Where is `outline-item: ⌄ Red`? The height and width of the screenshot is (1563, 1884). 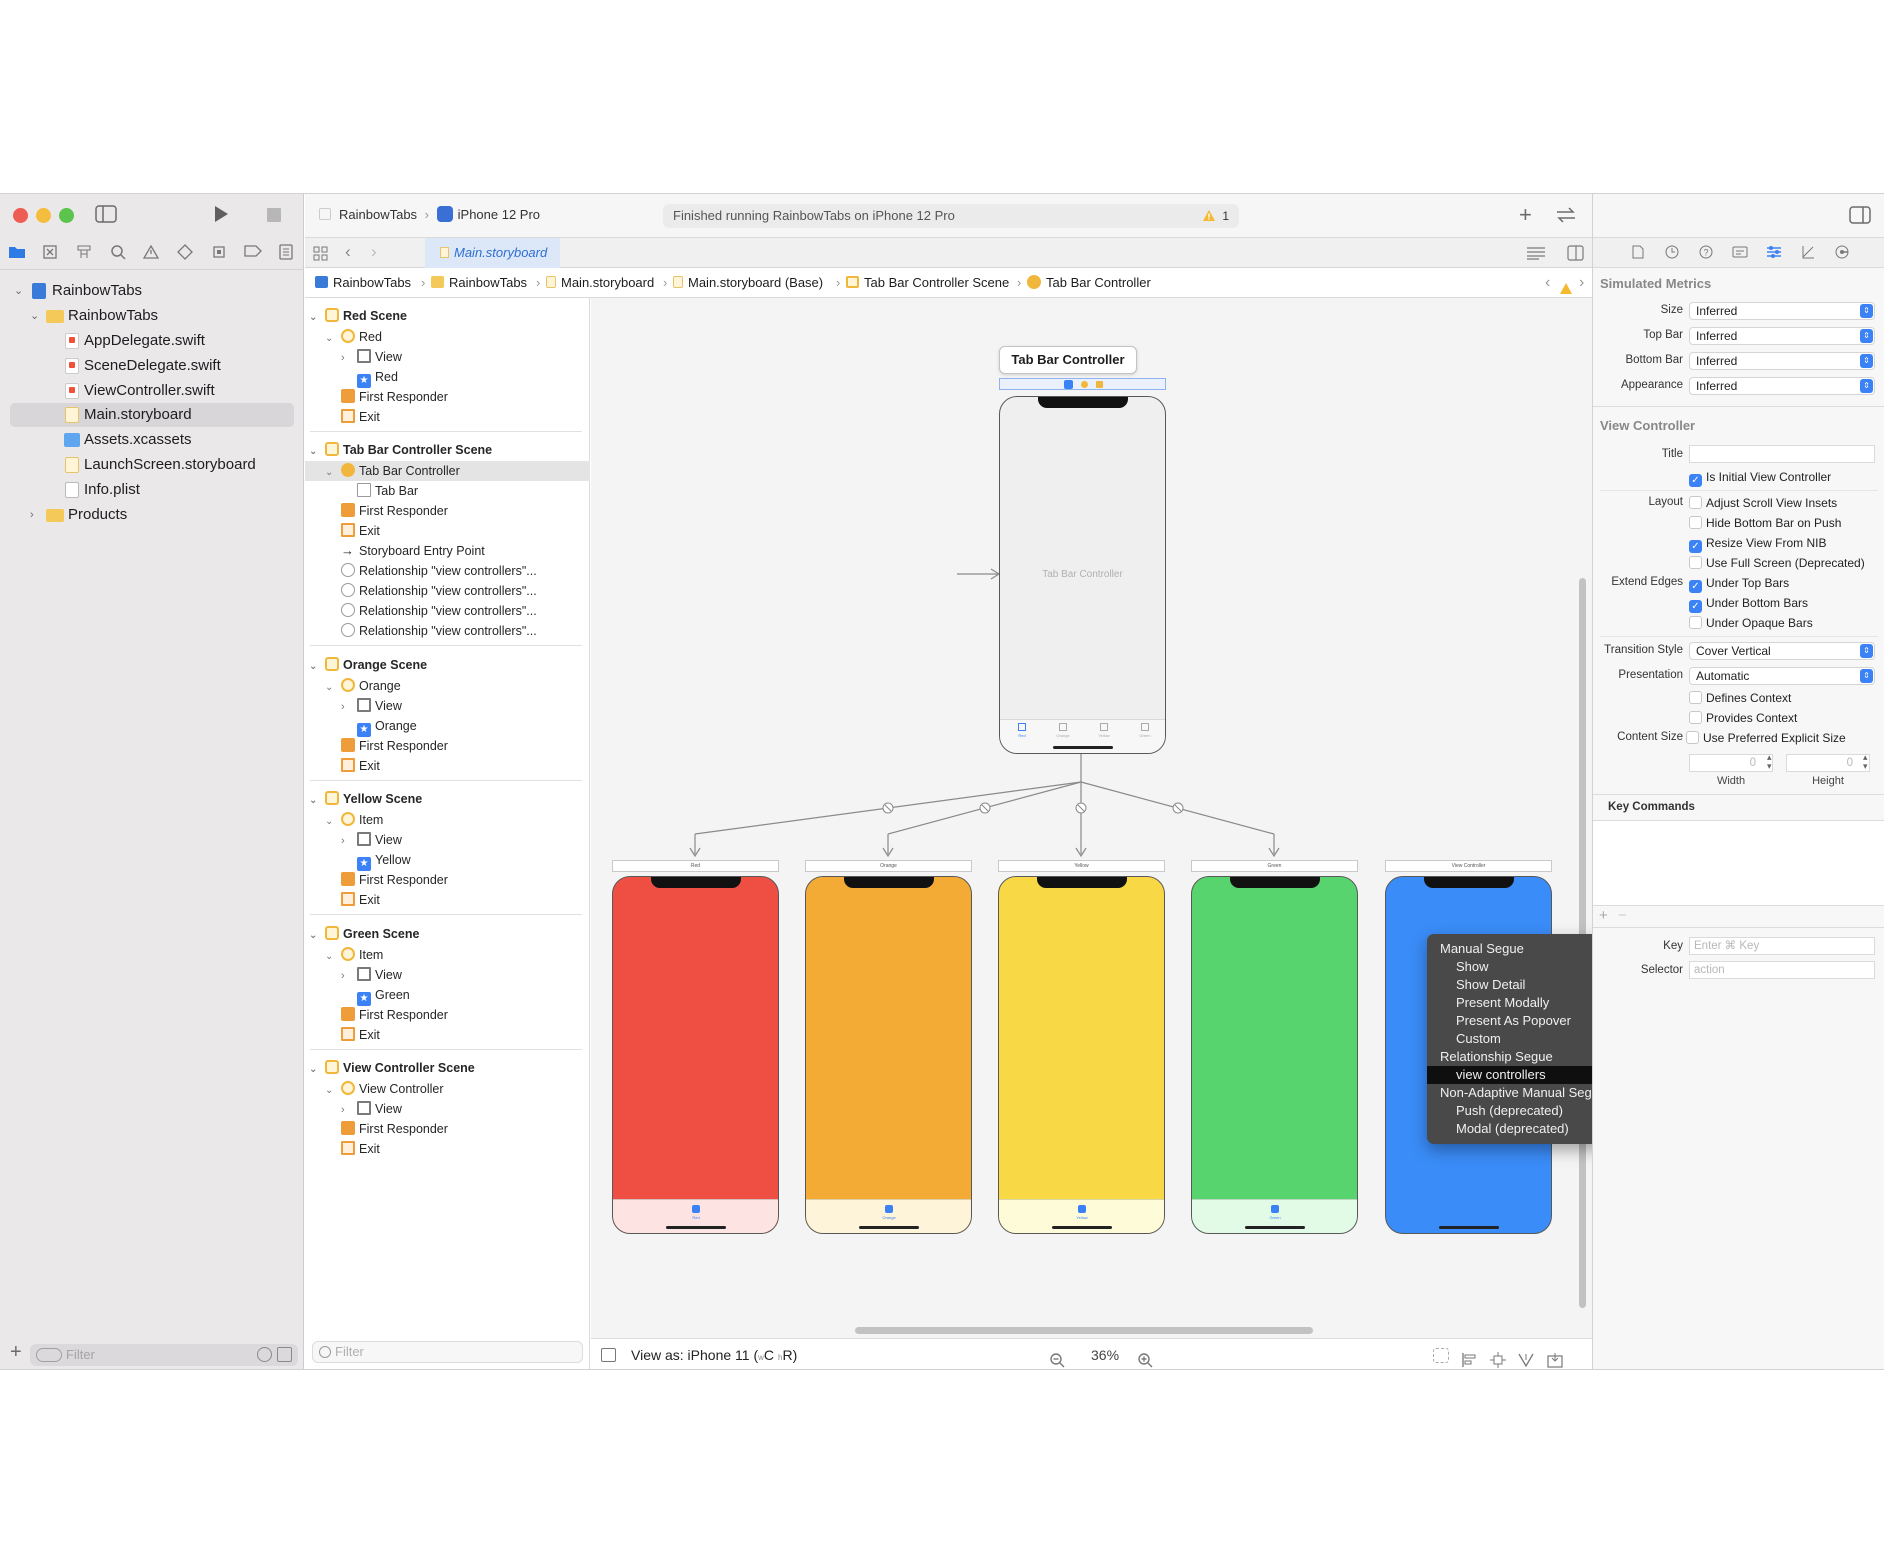 outline-item: ⌄ Red is located at coordinates (353, 337).